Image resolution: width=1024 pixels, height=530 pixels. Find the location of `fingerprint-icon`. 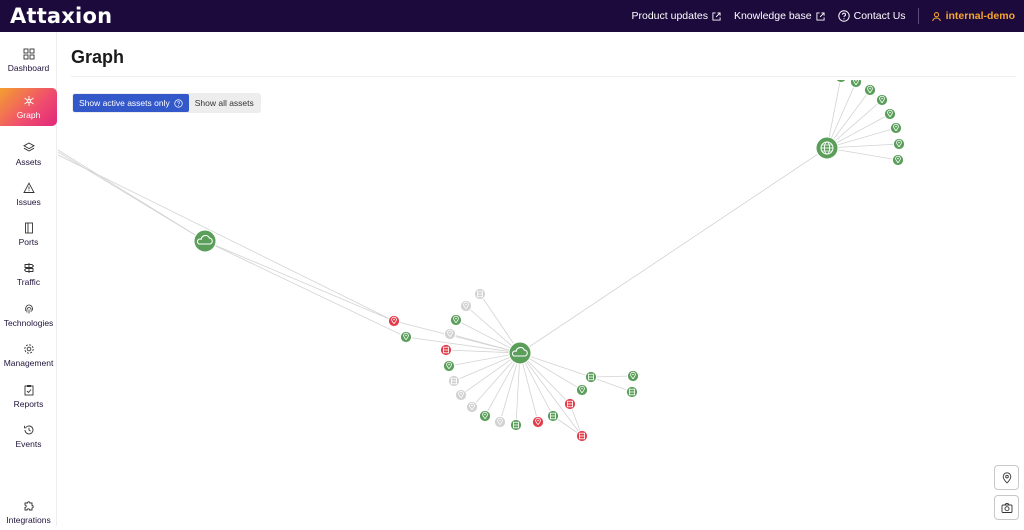

fingerprint-icon is located at coordinates (28, 308).